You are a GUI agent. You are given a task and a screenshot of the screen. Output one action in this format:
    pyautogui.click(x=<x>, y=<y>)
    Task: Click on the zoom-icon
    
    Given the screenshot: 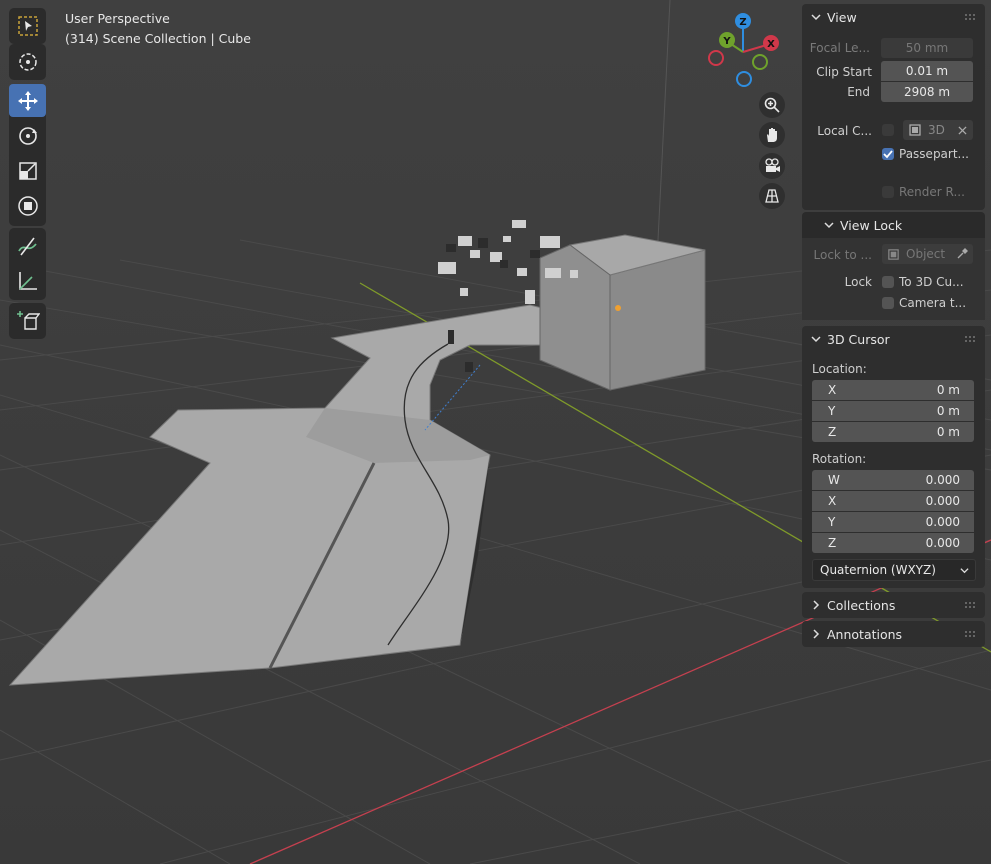 What is the action you would take?
    pyautogui.click(x=772, y=105)
    